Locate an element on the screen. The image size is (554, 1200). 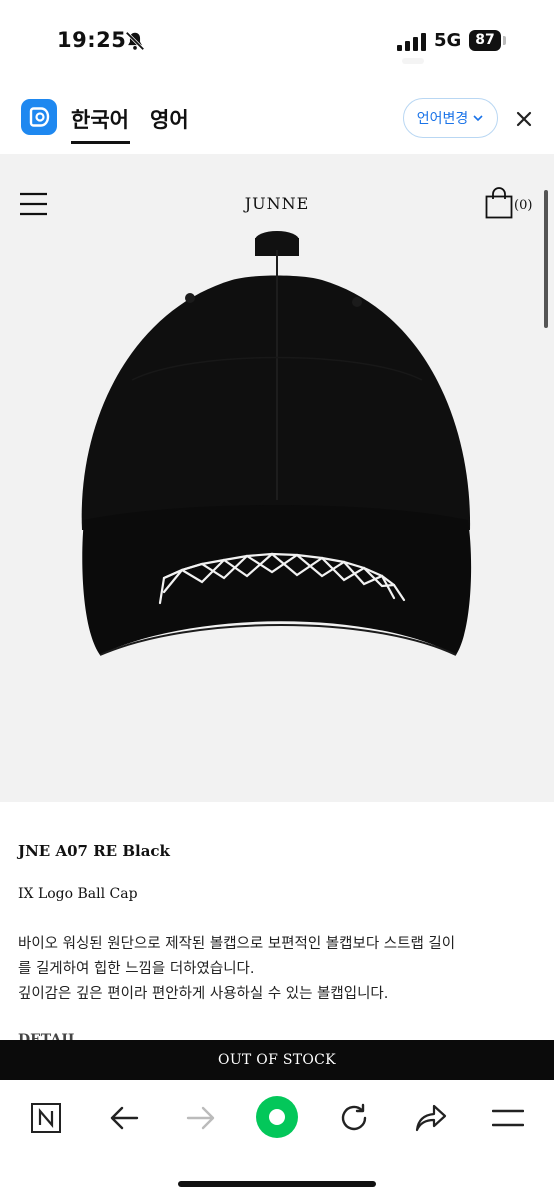
chevron-down-icon is located at coordinates (478, 118).